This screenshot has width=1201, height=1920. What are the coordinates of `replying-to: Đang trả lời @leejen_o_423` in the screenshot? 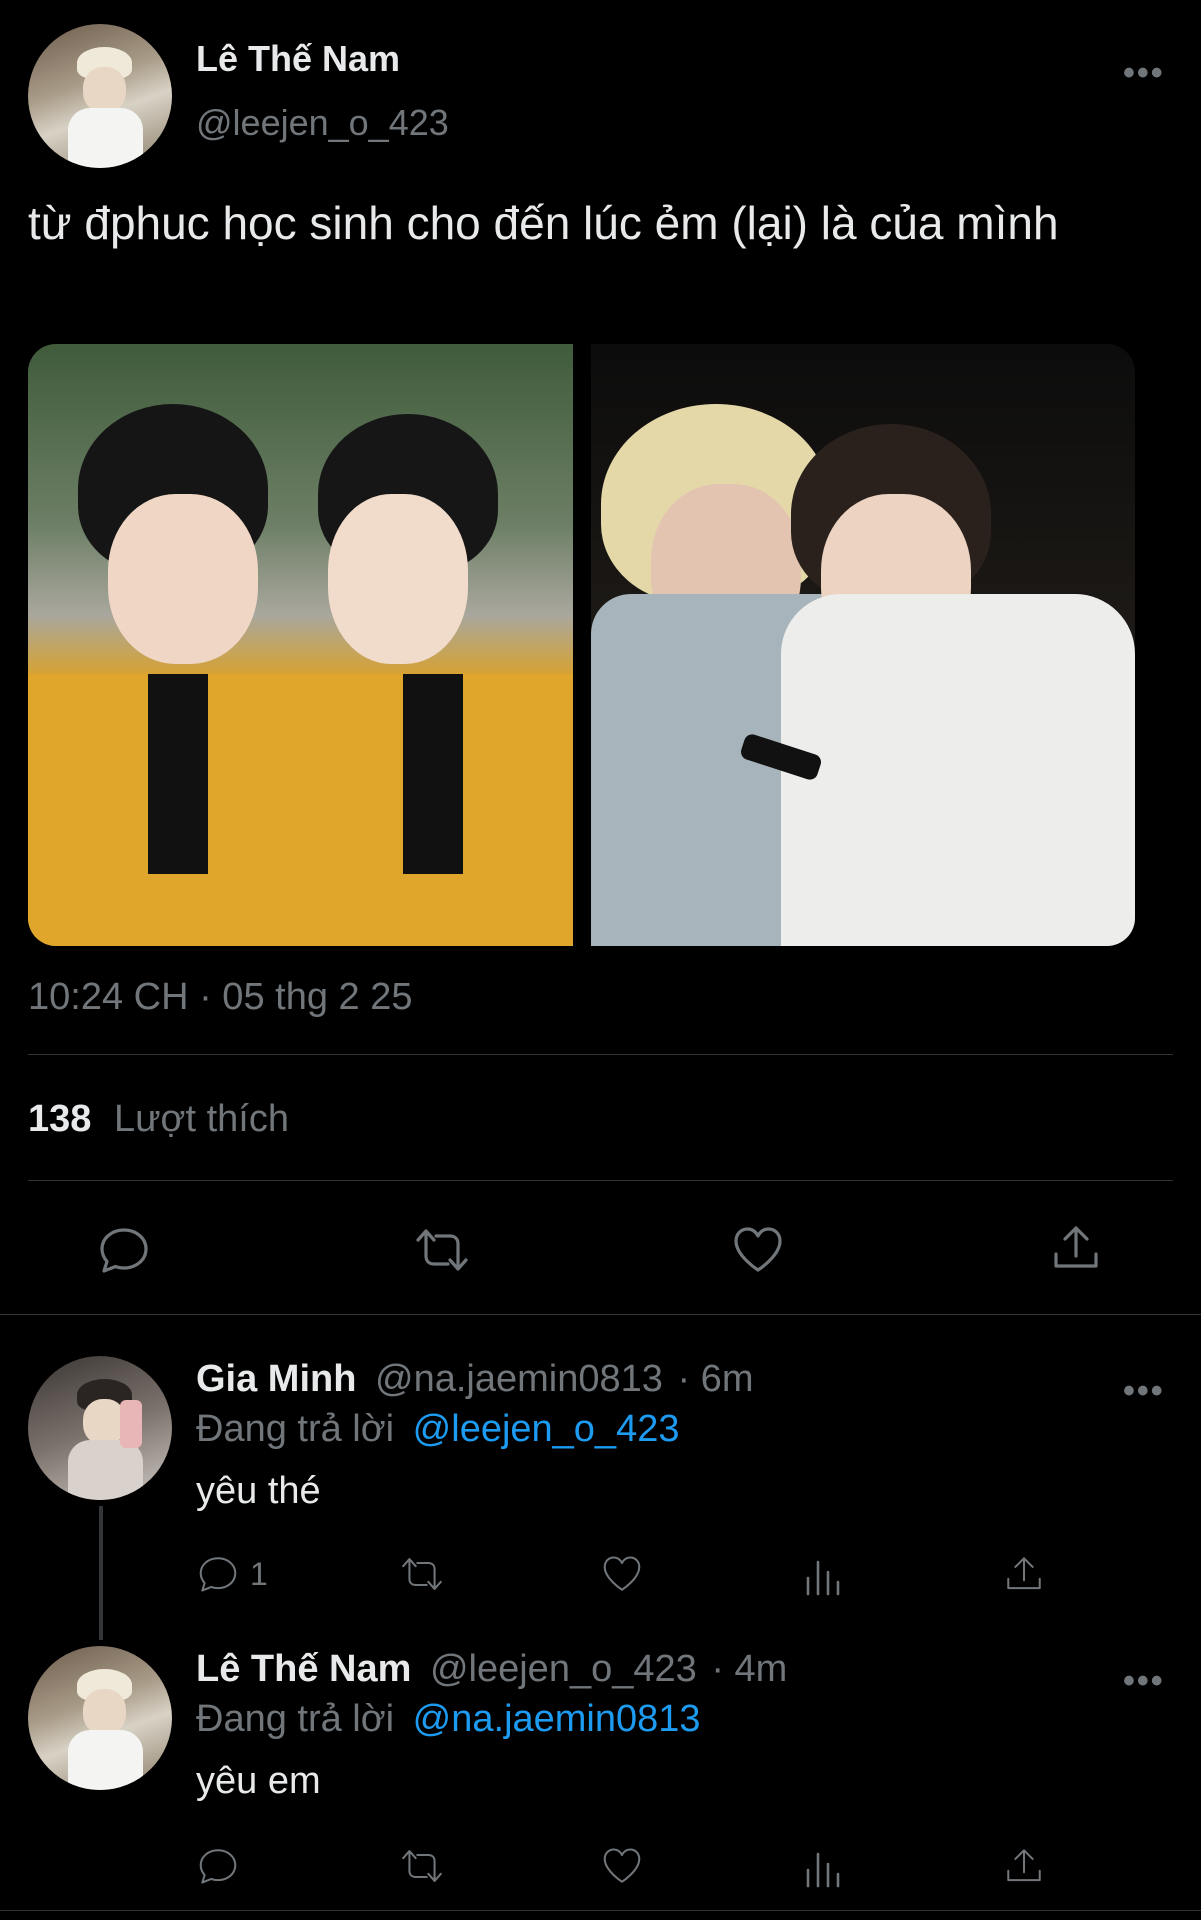 It's located at (437, 1429).